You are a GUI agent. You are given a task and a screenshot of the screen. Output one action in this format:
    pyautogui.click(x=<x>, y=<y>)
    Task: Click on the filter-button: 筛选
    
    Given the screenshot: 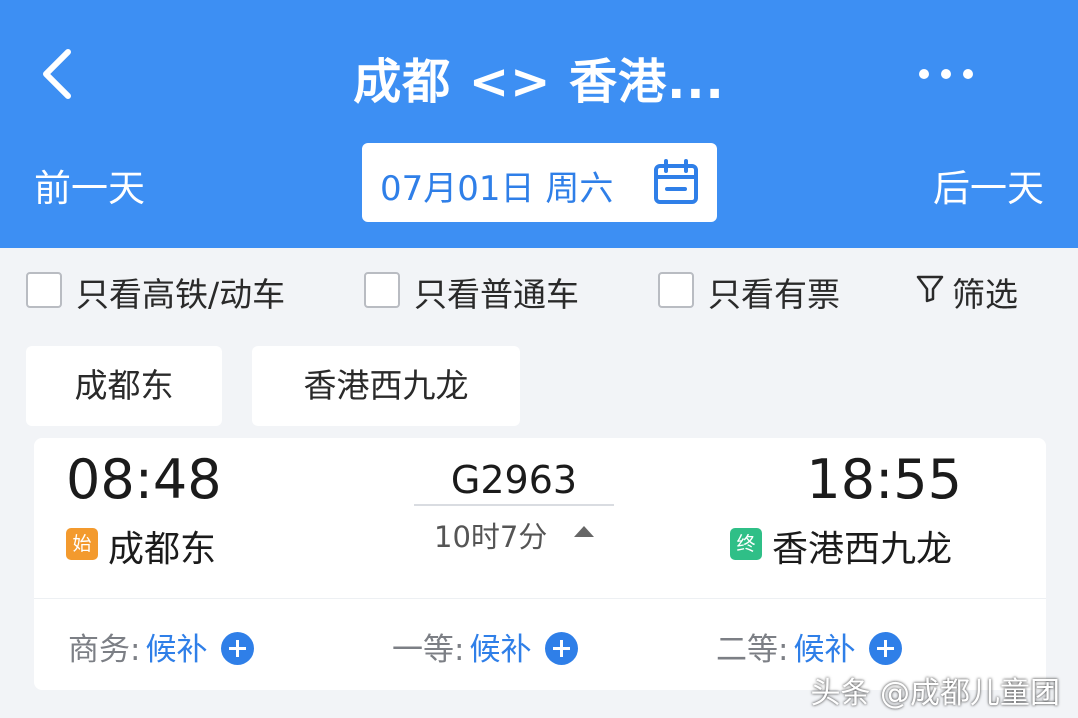 What is the action you would take?
    pyautogui.click(x=976, y=290)
    